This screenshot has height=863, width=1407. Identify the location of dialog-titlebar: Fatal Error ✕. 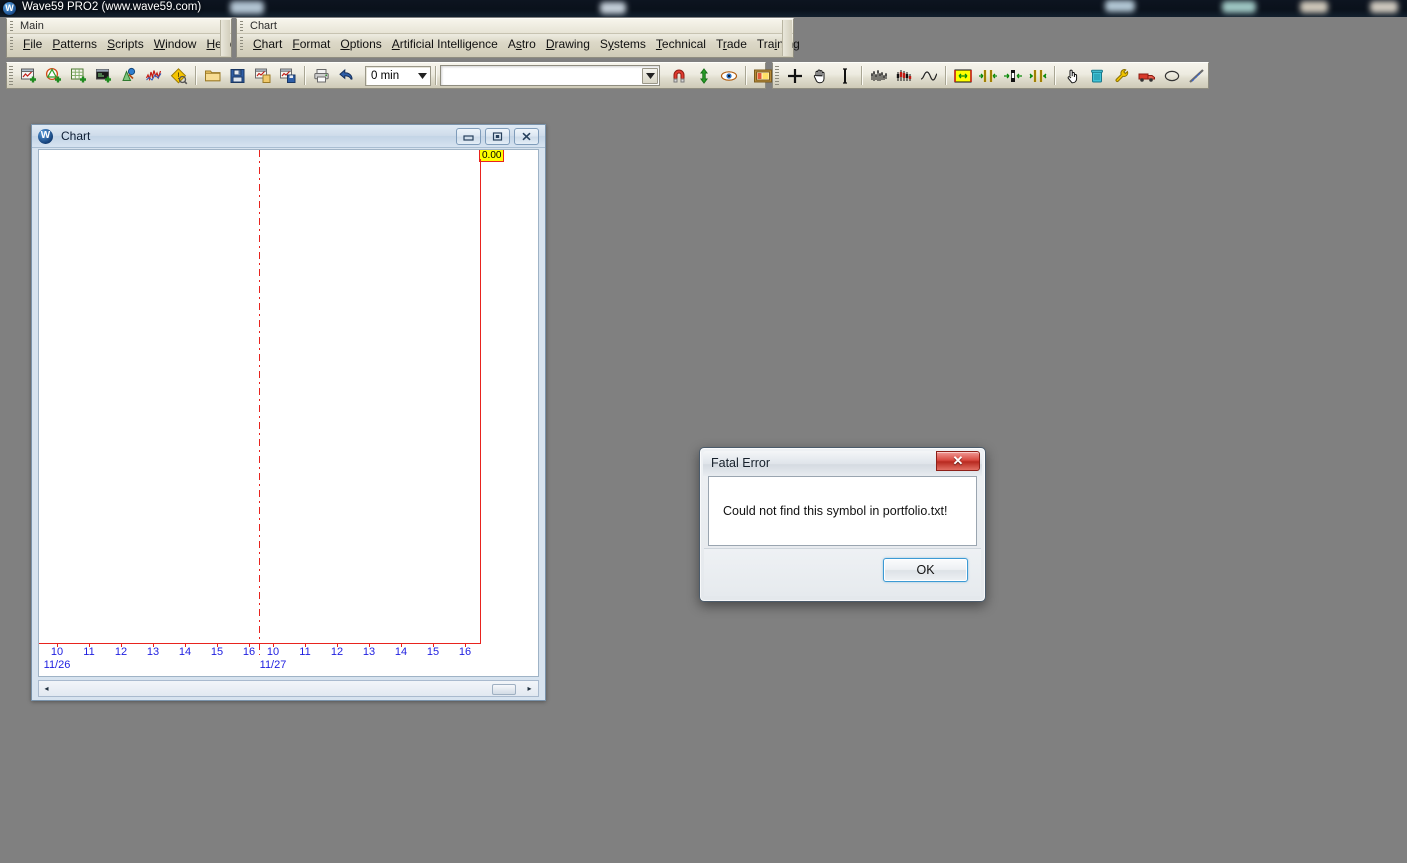
(842, 463).